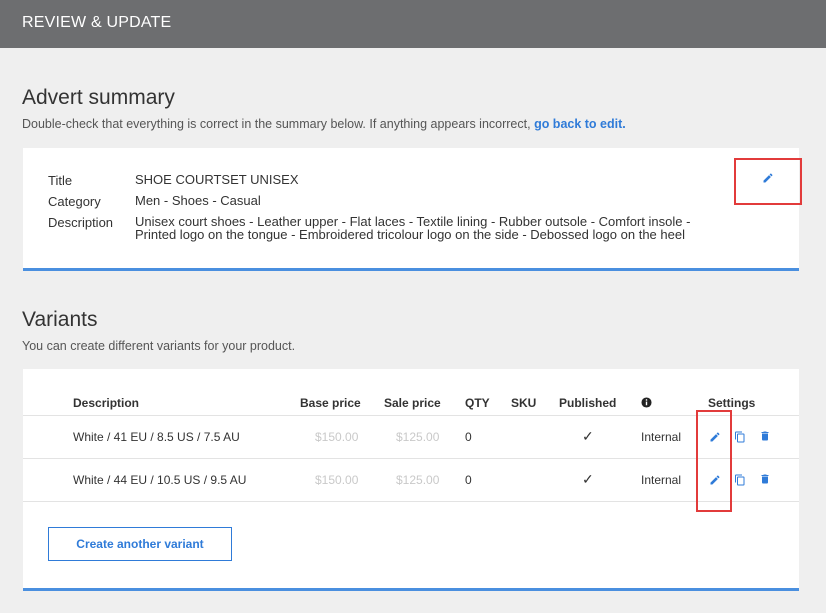 This screenshot has width=826, height=613. Describe the element at coordinates (140, 544) in the screenshot. I see `create-another-variant-button: Create another variant` at that location.